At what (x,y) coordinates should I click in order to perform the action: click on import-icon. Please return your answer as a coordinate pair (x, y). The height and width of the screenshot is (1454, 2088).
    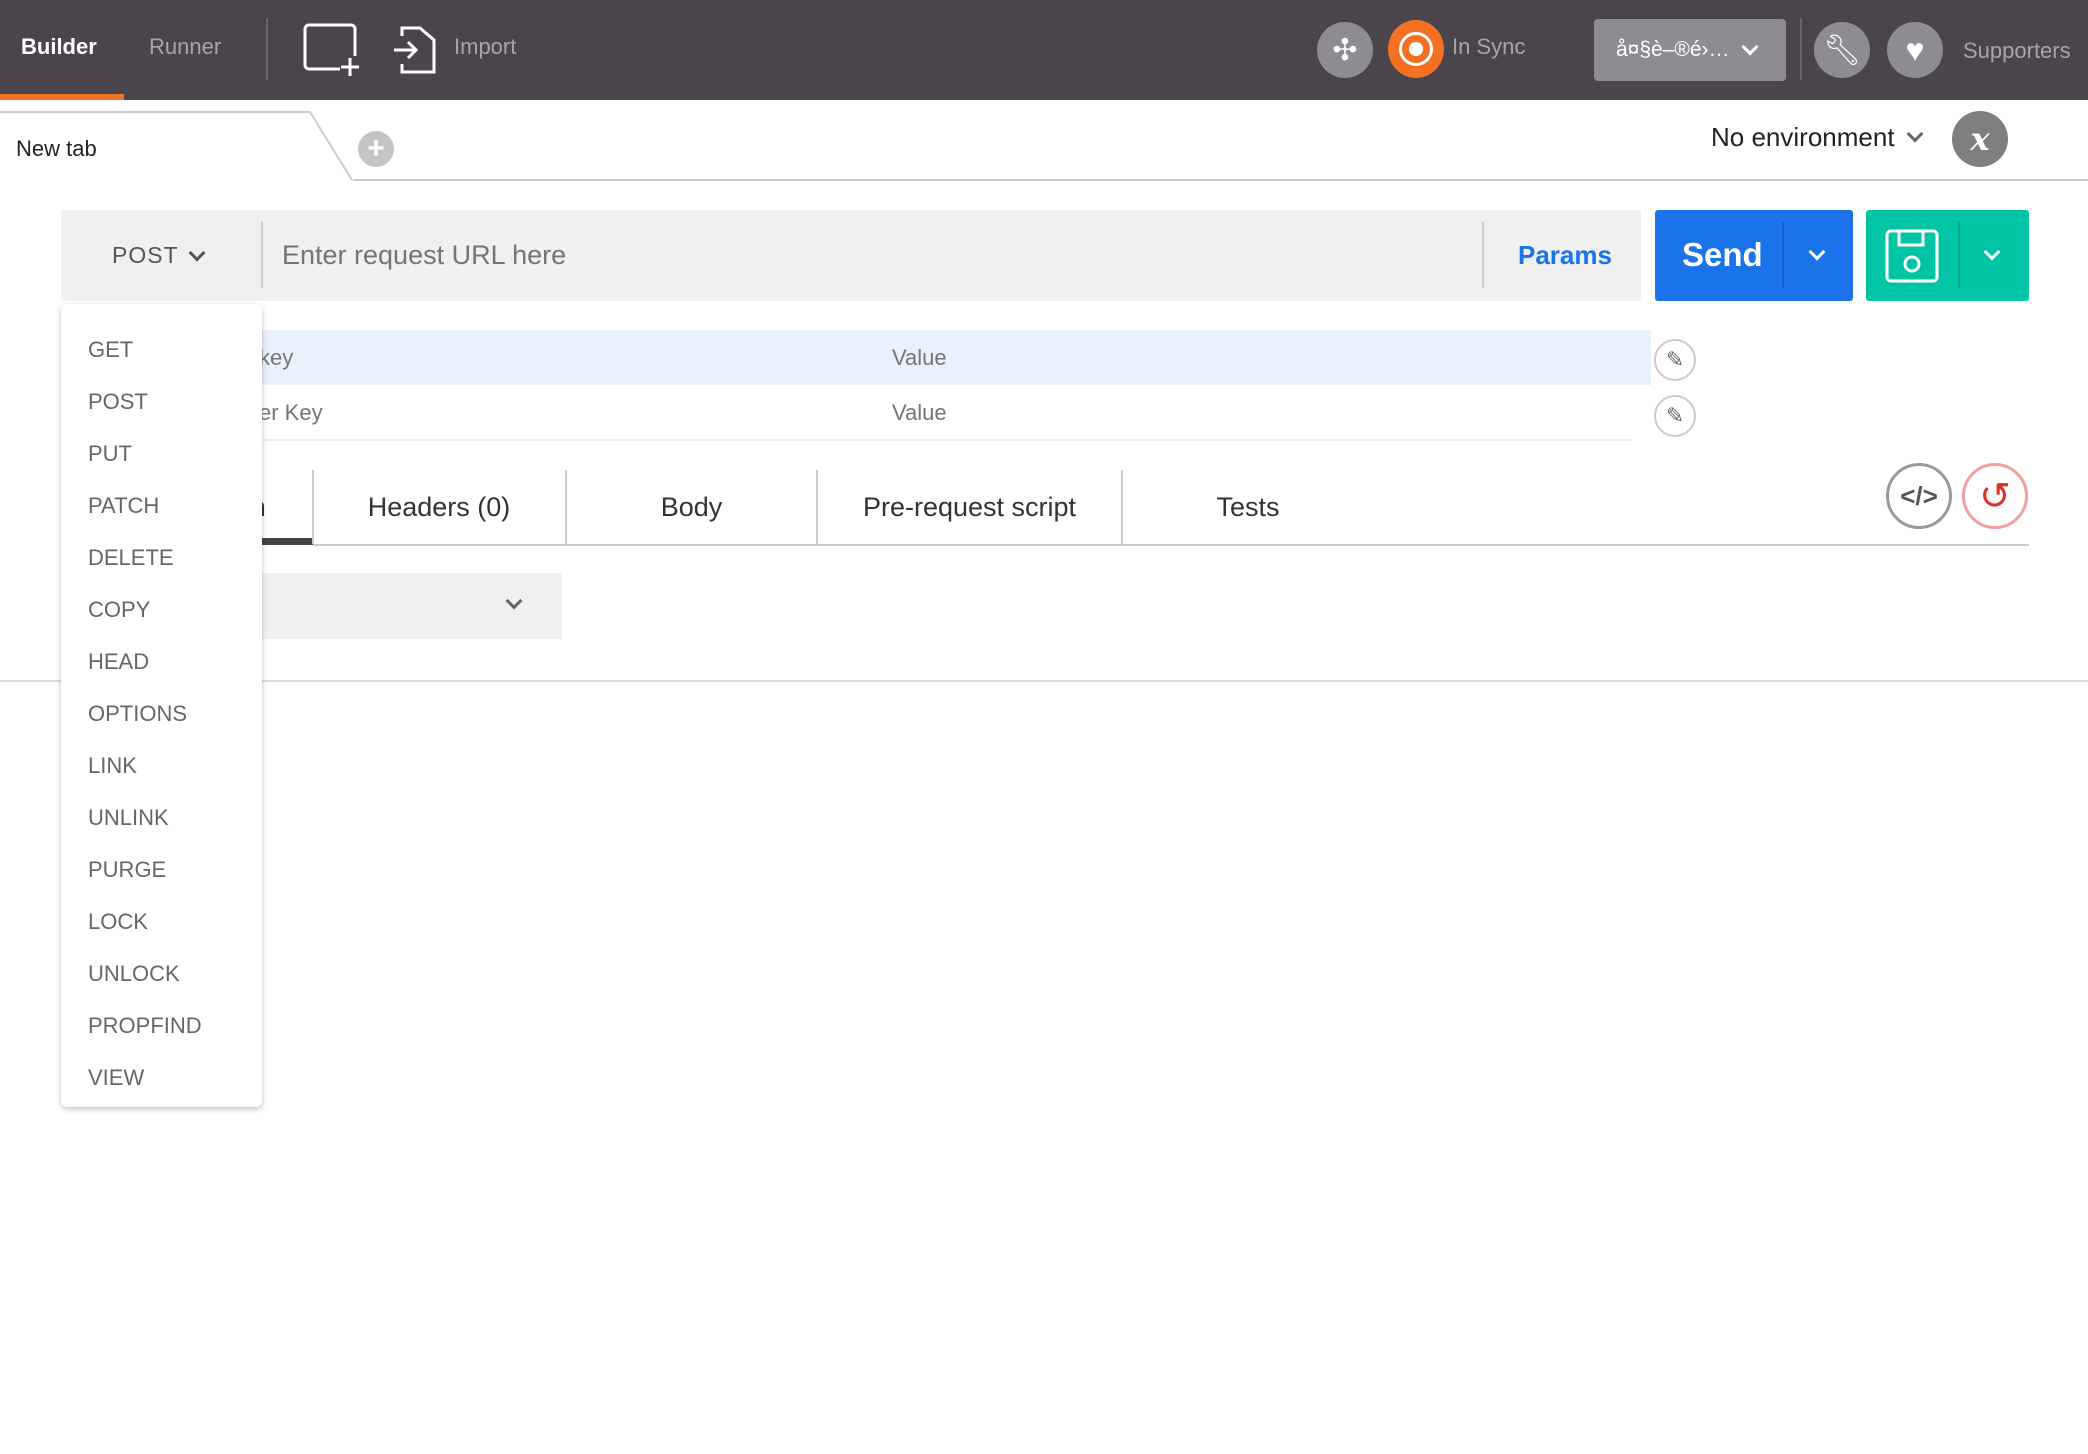
    Looking at the image, I should click on (415, 50).